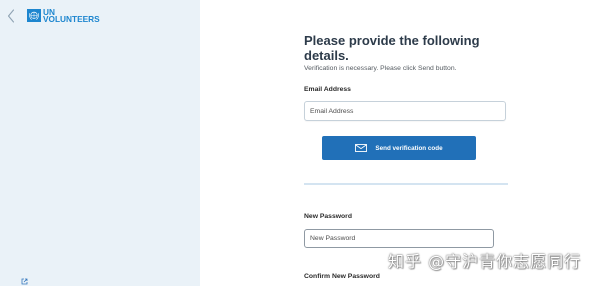 The width and height of the screenshot is (600, 286). Describe the element at coordinates (392, 48) in the screenshot. I see `page-title: Please provide the following details.` at that location.